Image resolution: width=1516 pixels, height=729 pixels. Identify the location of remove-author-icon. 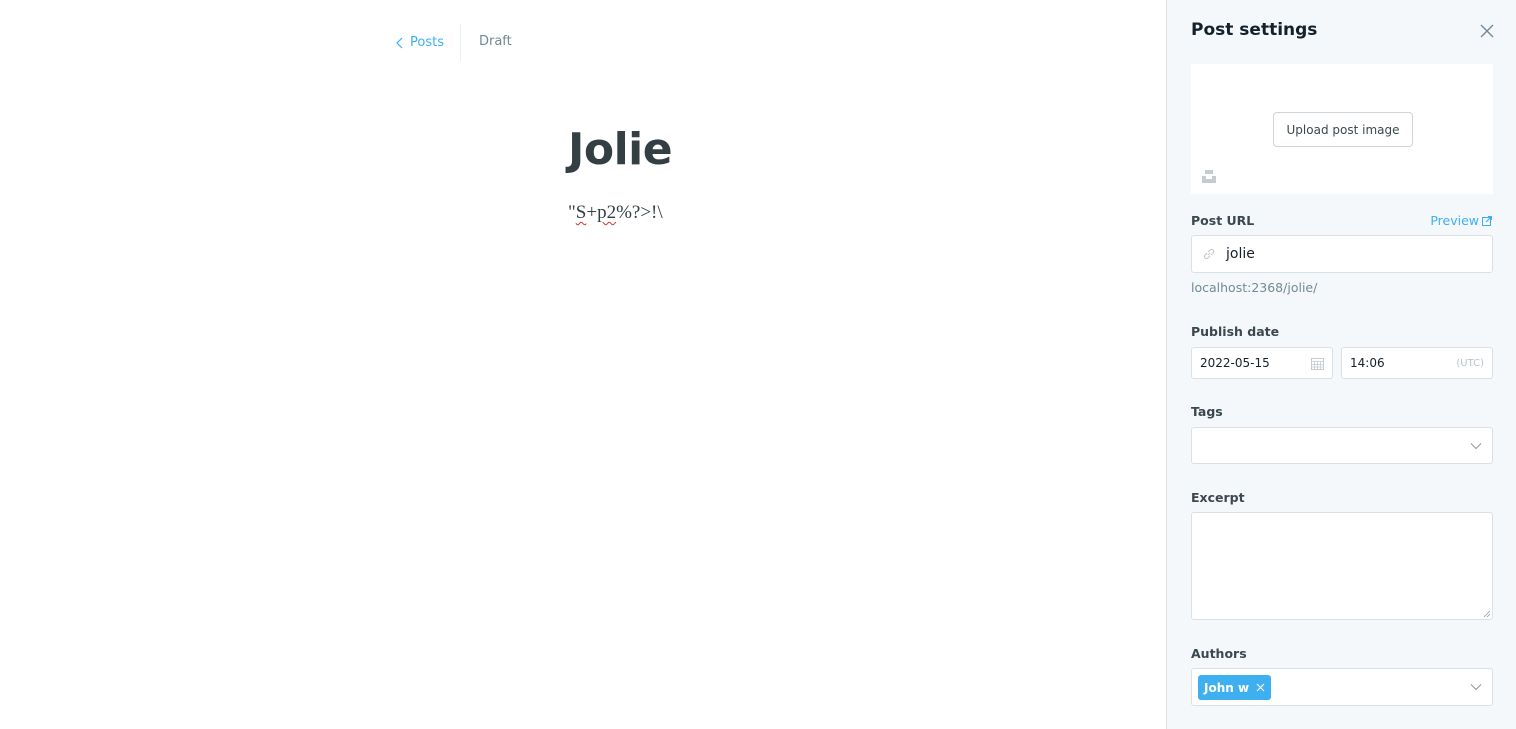
(1260, 687).